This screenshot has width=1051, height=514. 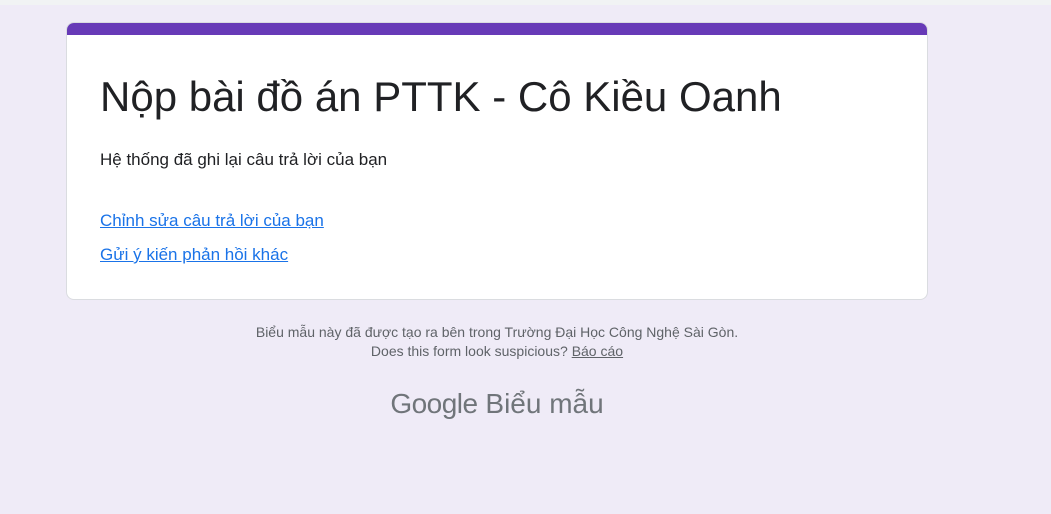 I want to click on confirmation-message: Hệ thống đã ghi lại câu trả lời của bạn, so click(x=244, y=159).